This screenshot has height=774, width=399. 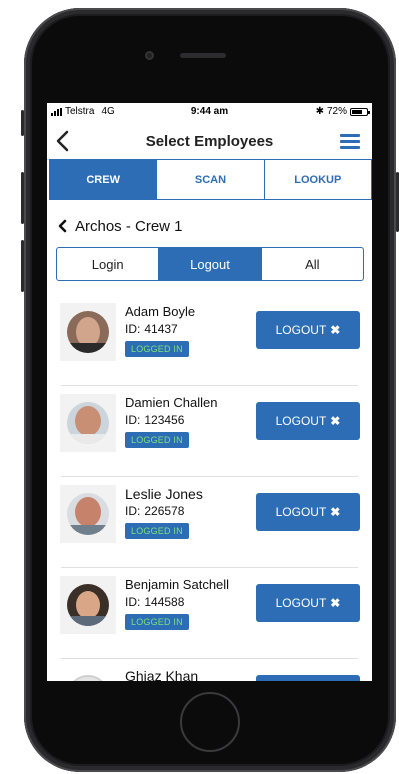 I want to click on filter-logout: Logout, so click(x=210, y=264).